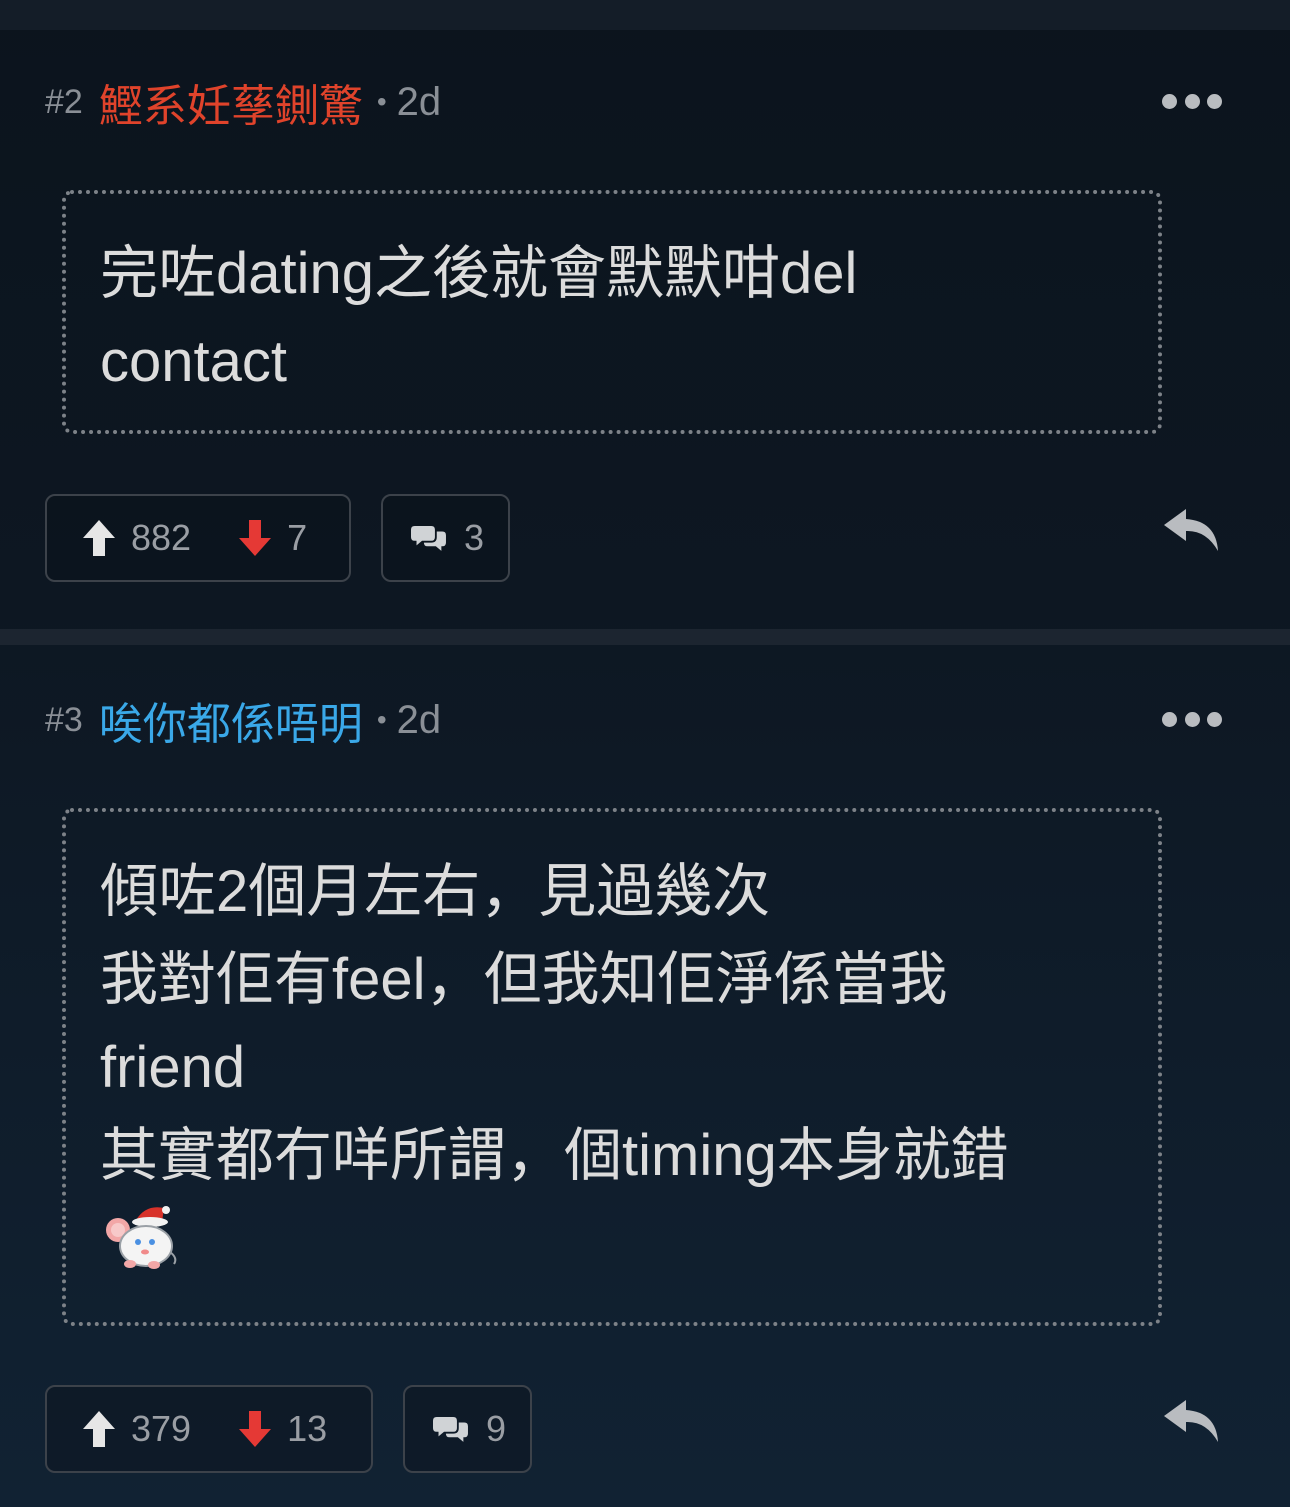 The width and height of the screenshot is (1290, 1507). Describe the element at coordinates (161, 537) in the screenshot. I see `upvote-count: 882` at that location.